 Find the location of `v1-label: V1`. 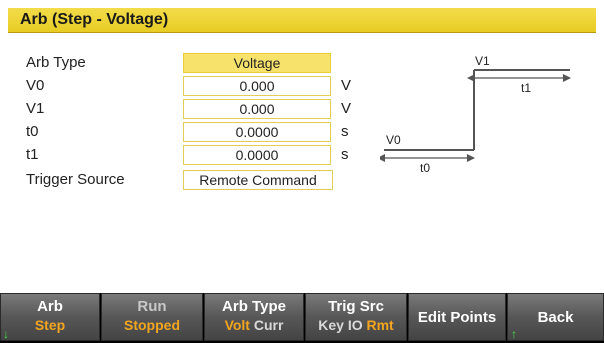

v1-label: V1 is located at coordinates (35, 108).